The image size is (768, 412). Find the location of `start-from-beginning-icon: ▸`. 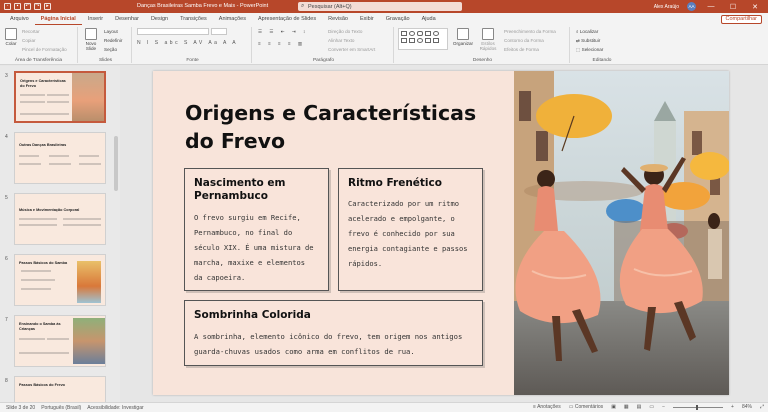

start-from-beginning-icon: ▸ is located at coordinates (47, 6).